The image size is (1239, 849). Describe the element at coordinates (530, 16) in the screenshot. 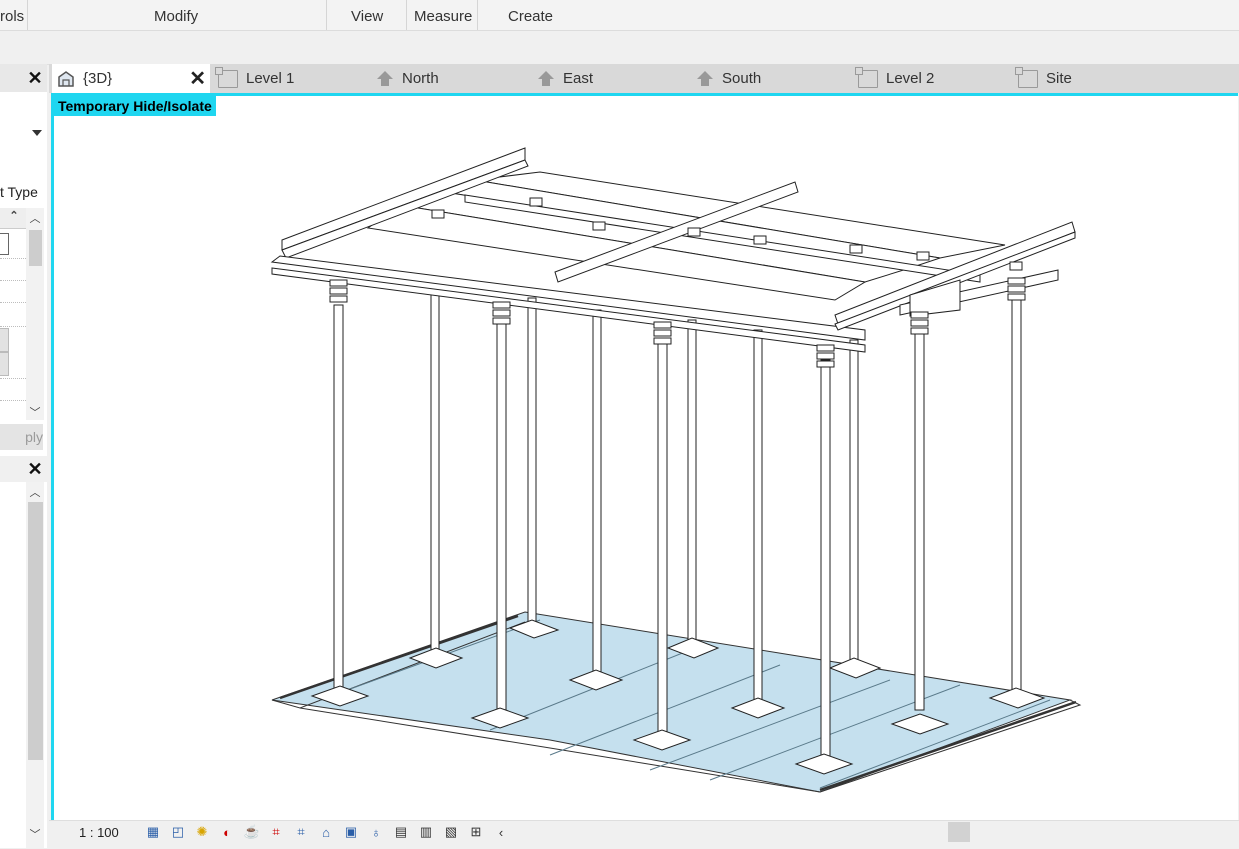

I see `ribbon-panel-create: Create` at that location.